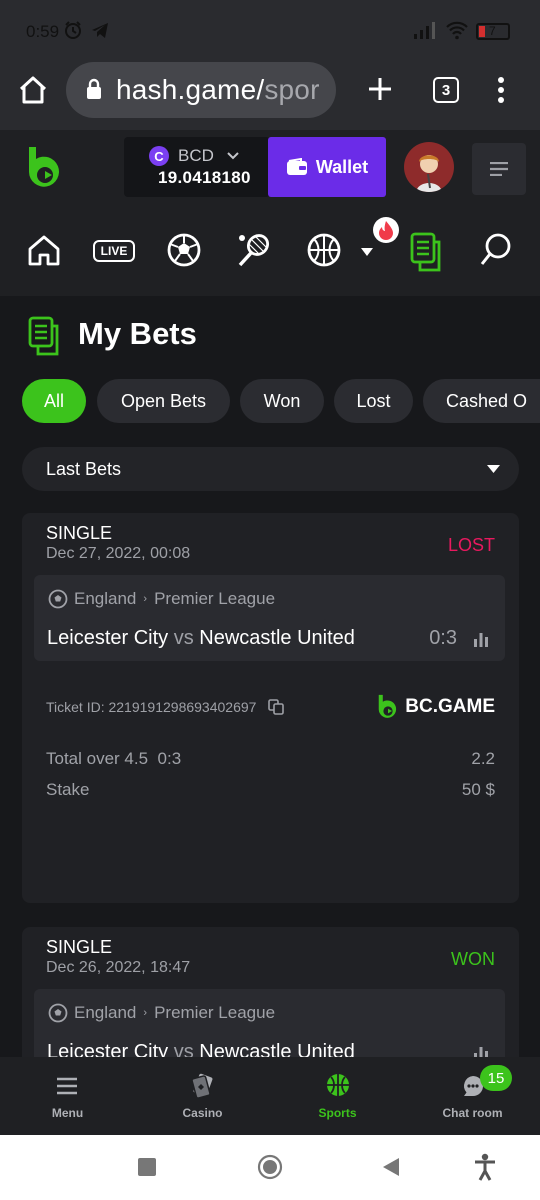 This screenshot has width=540, height=1200. I want to click on back-icon, so click(391, 1167).